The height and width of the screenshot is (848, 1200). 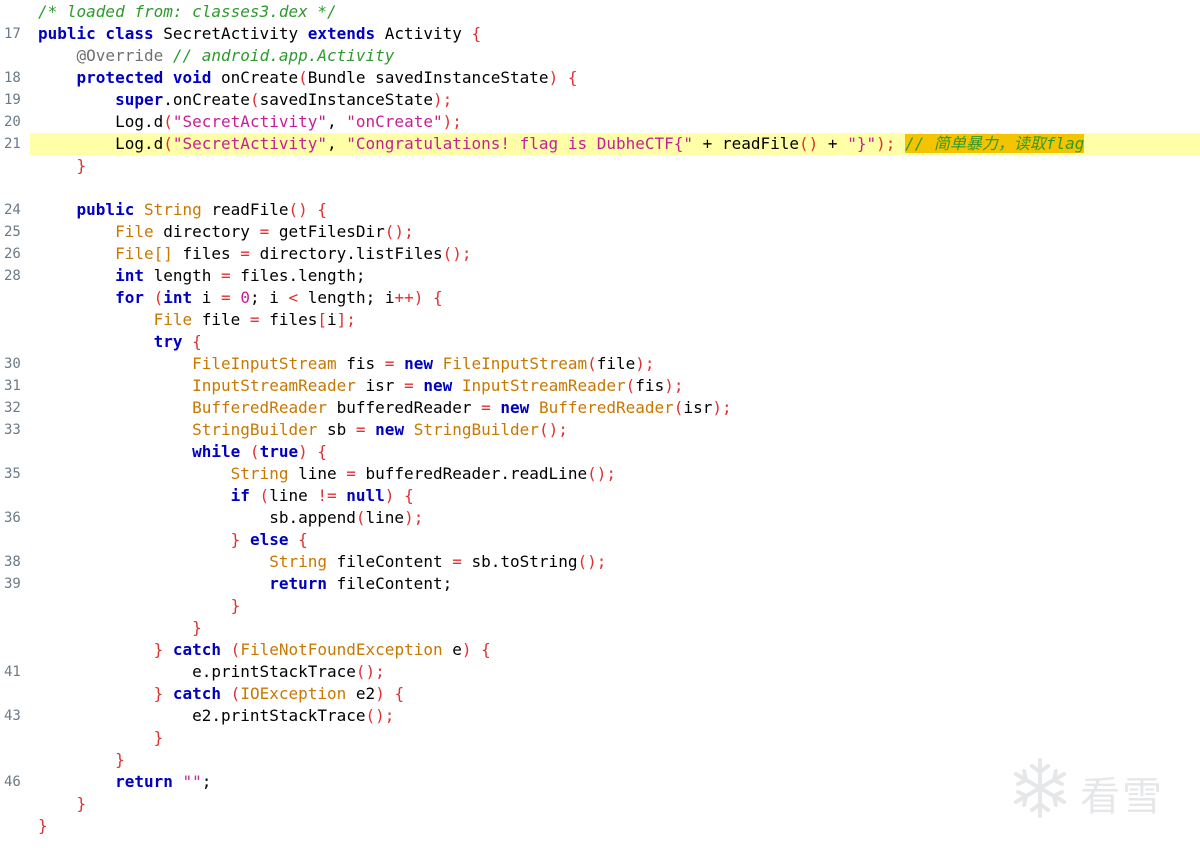 What do you see at coordinates (600, 716) in the screenshot?
I see `code-line: 43 e2.printStackTrace();` at bounding box center [600, 716].